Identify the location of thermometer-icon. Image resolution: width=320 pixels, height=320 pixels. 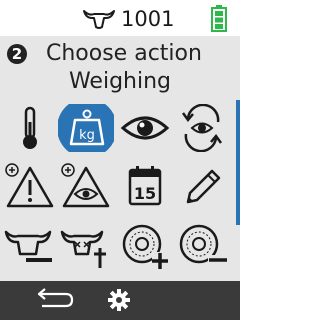
(30, 127).